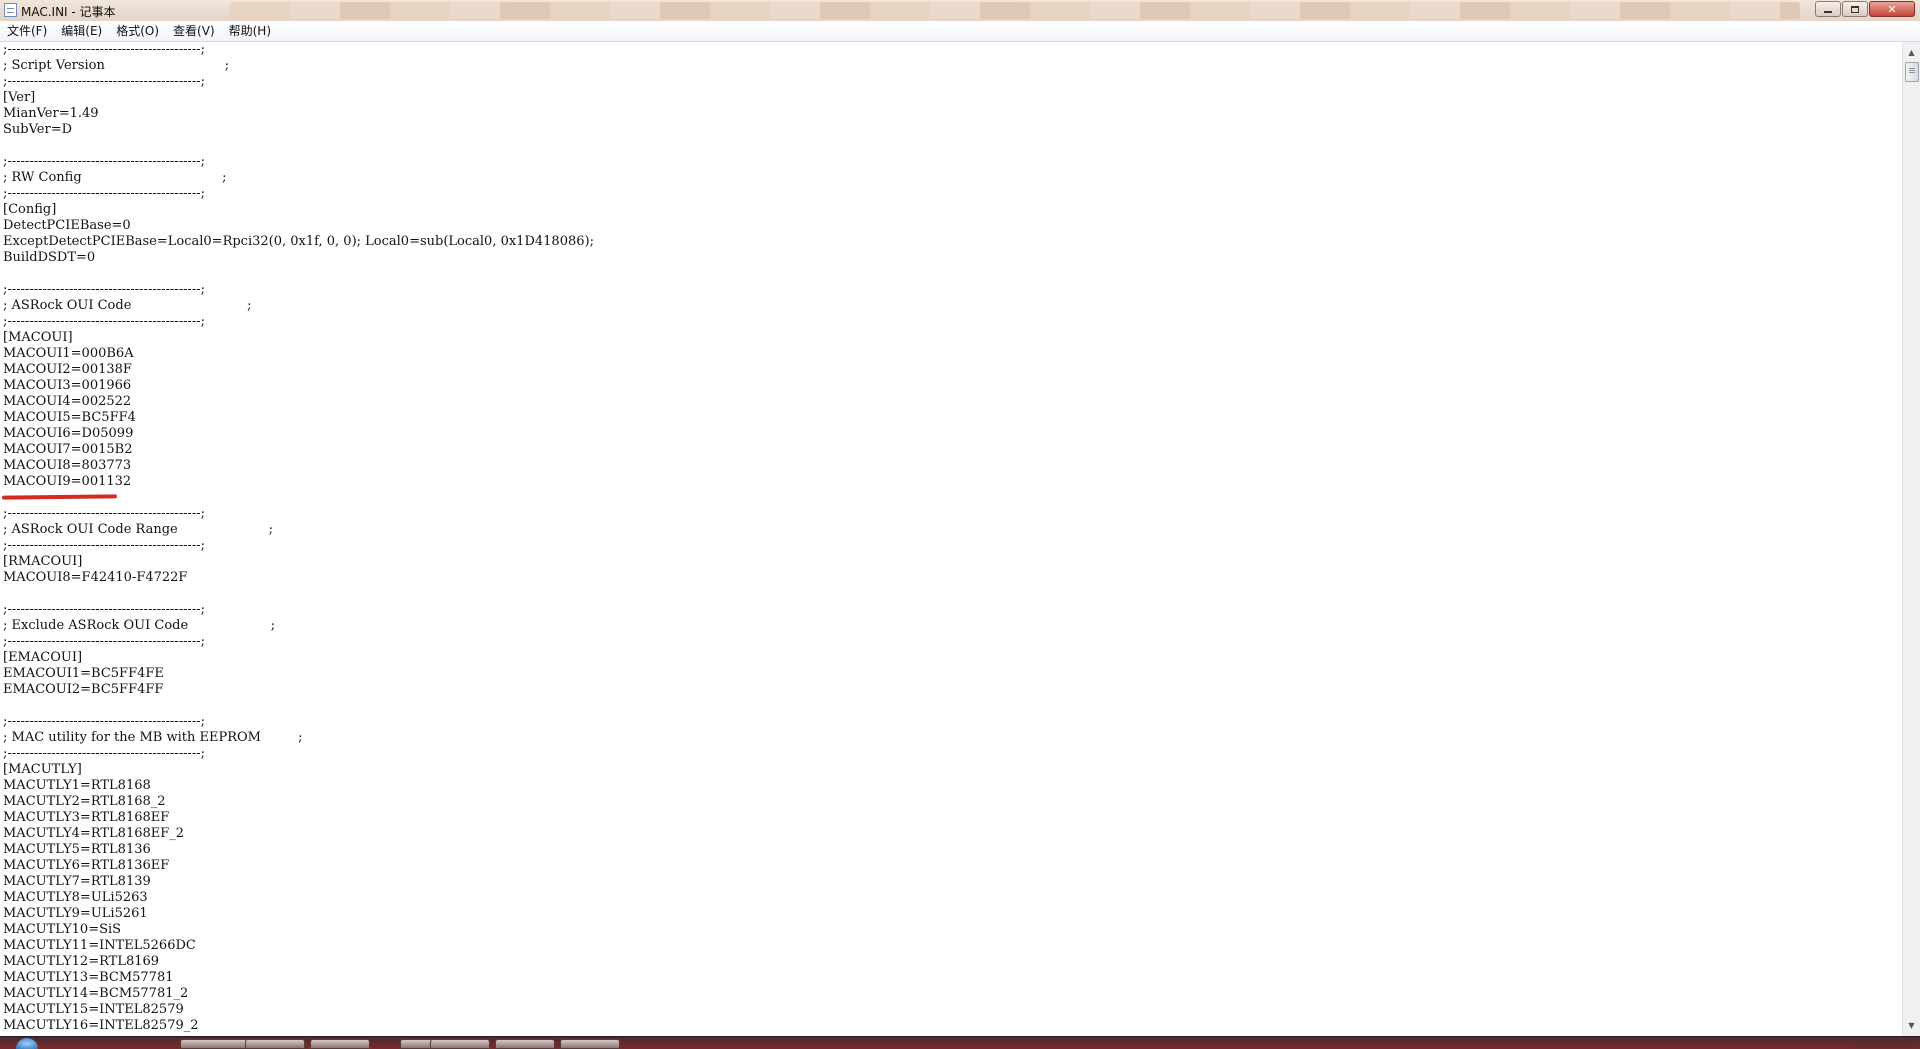 The width and height of the screenshot is (1920, 1049). I want to click on text-line: MACUTLY8=ULi5263, so click(75, 897).